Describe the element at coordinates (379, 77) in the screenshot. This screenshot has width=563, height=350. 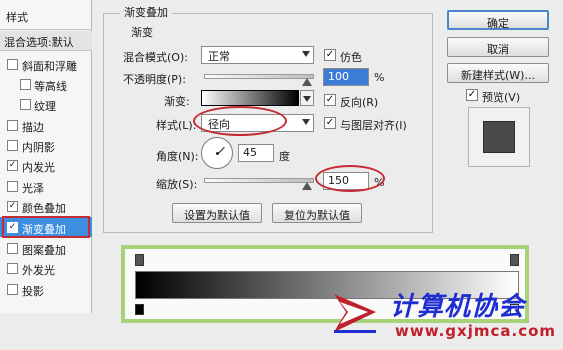
I see `opacity-percent: %` at that location.